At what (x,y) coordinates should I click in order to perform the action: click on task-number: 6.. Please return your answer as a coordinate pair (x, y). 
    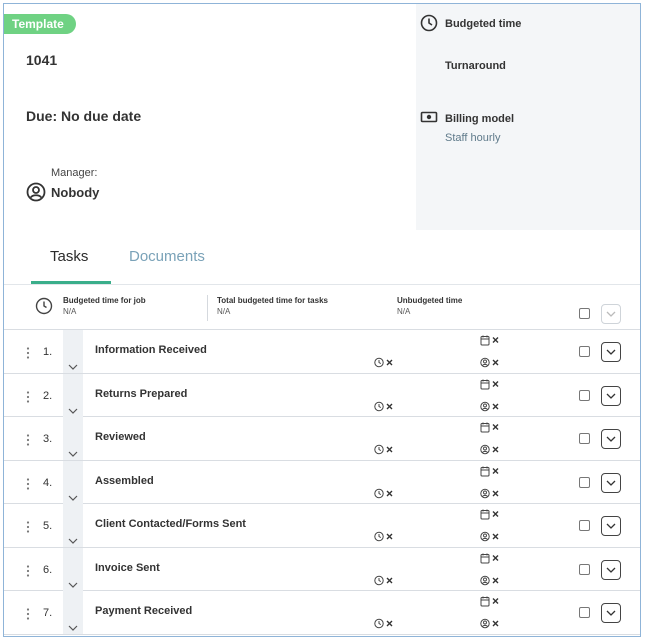
    Looking at the image, I should click on (48, 569).